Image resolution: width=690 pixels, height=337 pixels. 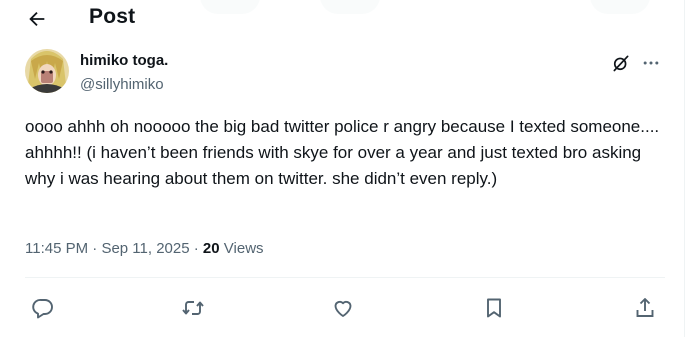 I want to click on column-border, so click(x=684, y=168).